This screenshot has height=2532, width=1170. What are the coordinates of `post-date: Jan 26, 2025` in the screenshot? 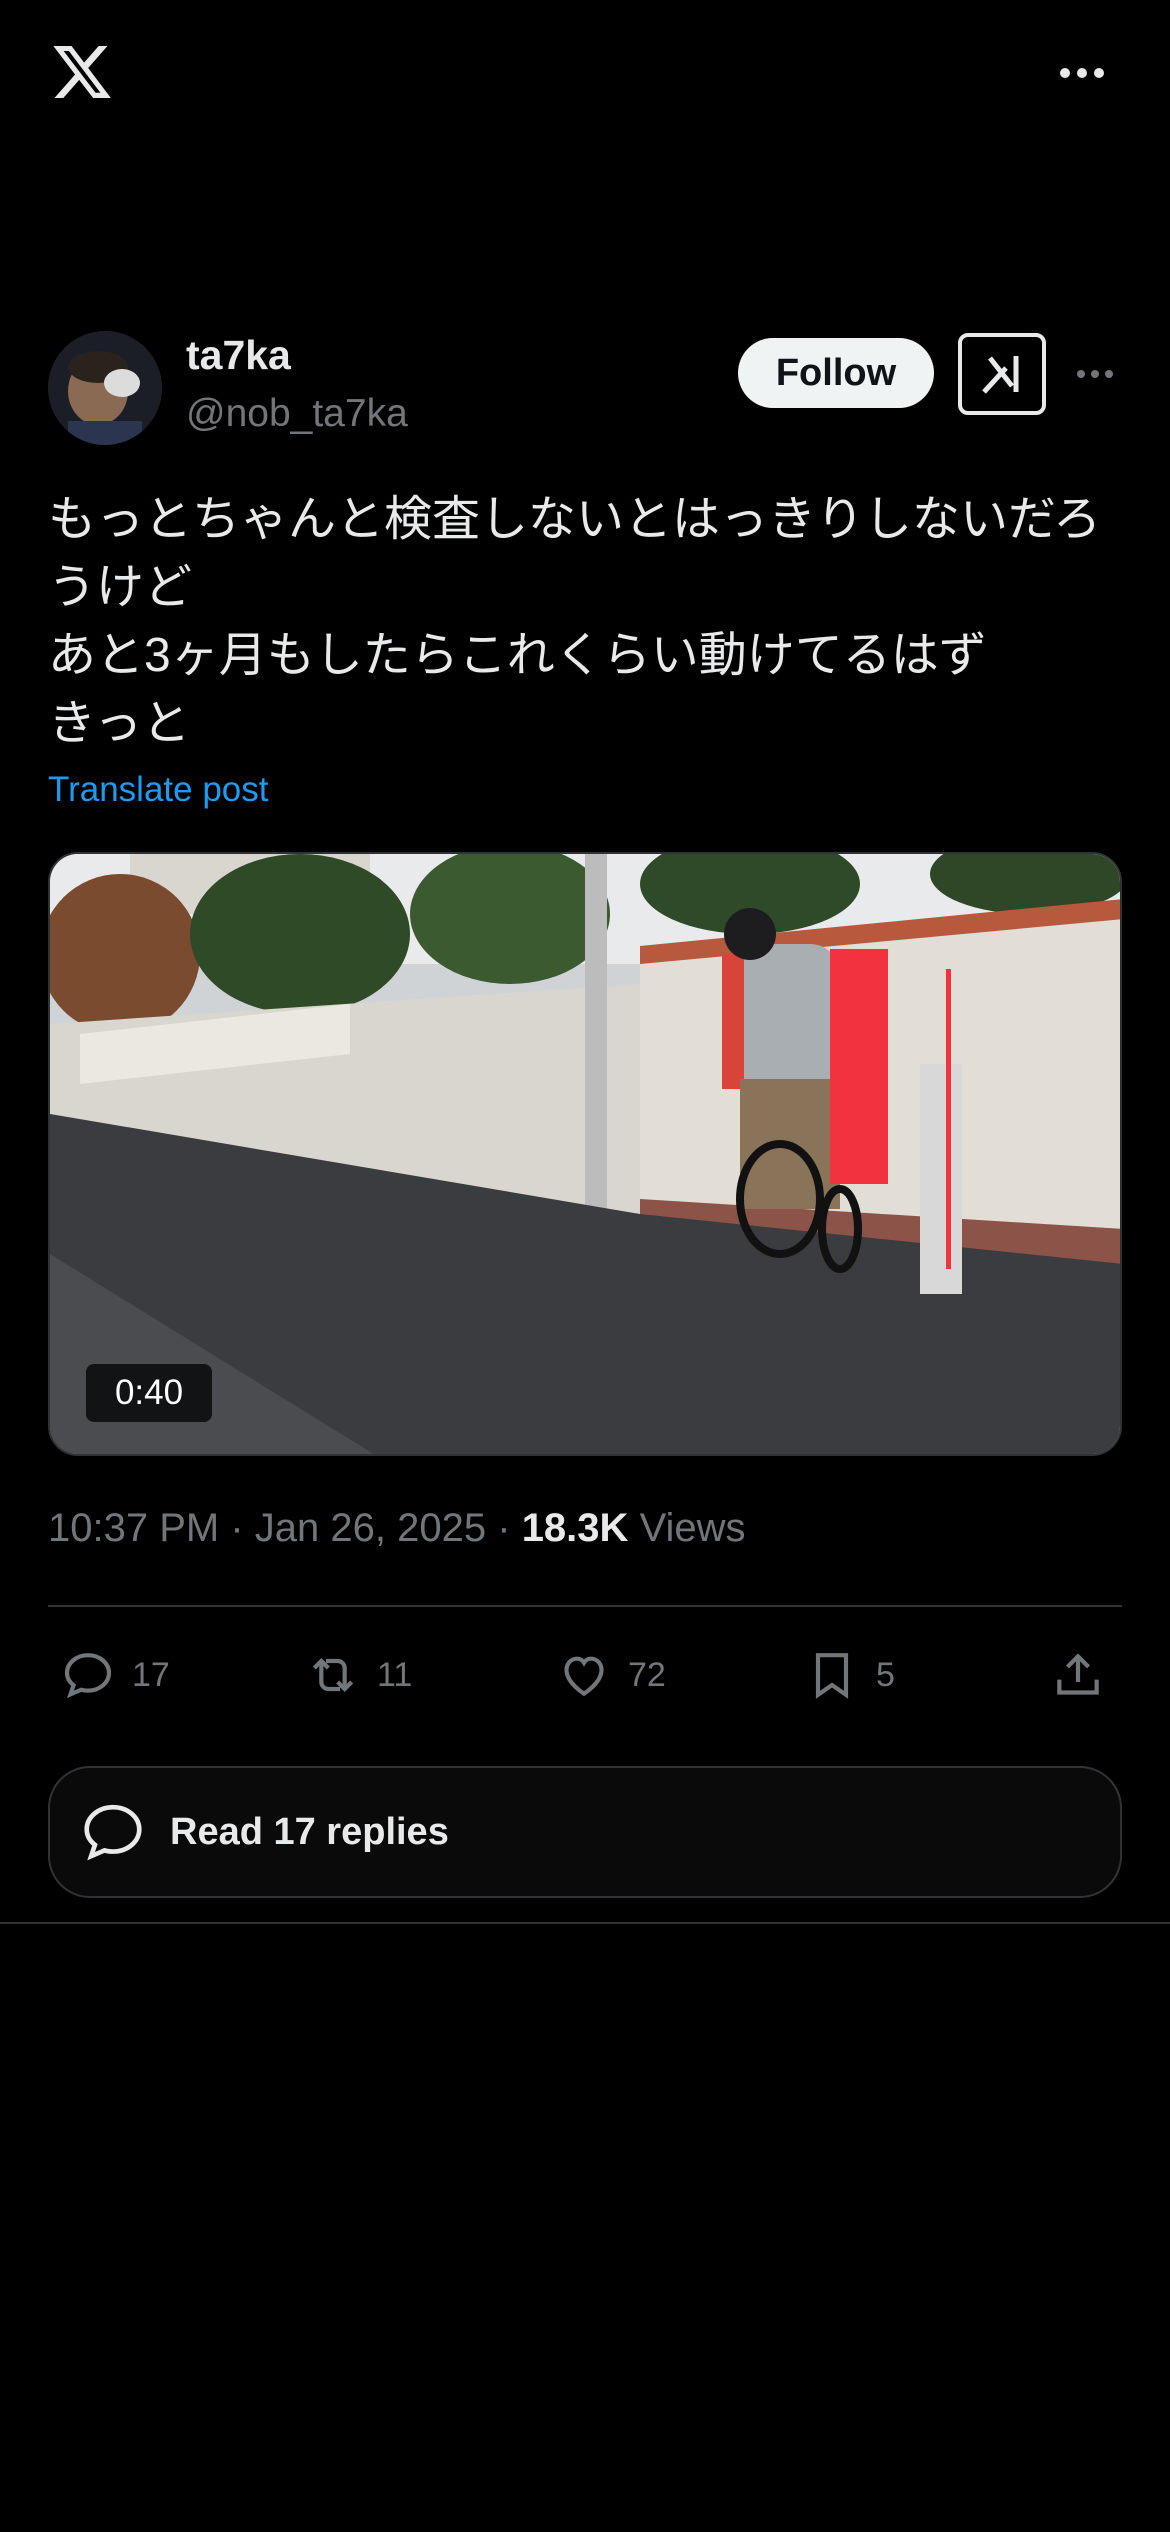 It's located at (370, 1528).